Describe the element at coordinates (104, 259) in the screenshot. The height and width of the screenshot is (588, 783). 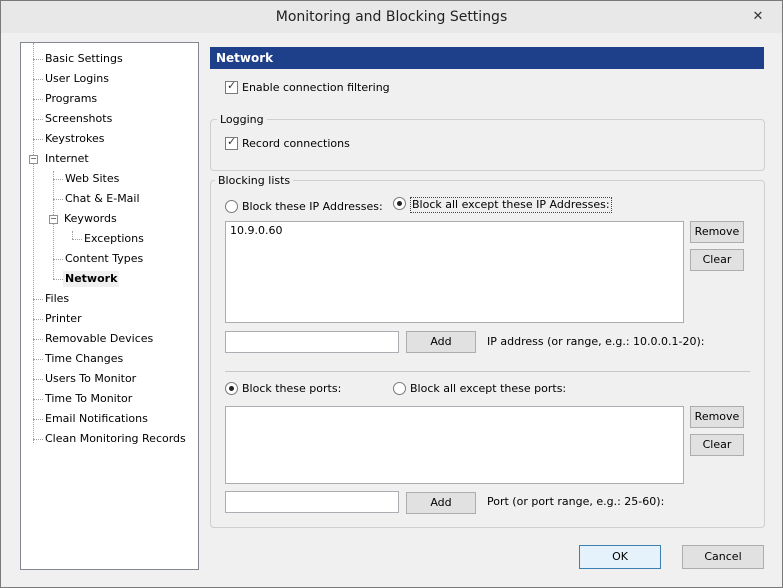
I see `tree-item-content-types: Content Types` at that location.